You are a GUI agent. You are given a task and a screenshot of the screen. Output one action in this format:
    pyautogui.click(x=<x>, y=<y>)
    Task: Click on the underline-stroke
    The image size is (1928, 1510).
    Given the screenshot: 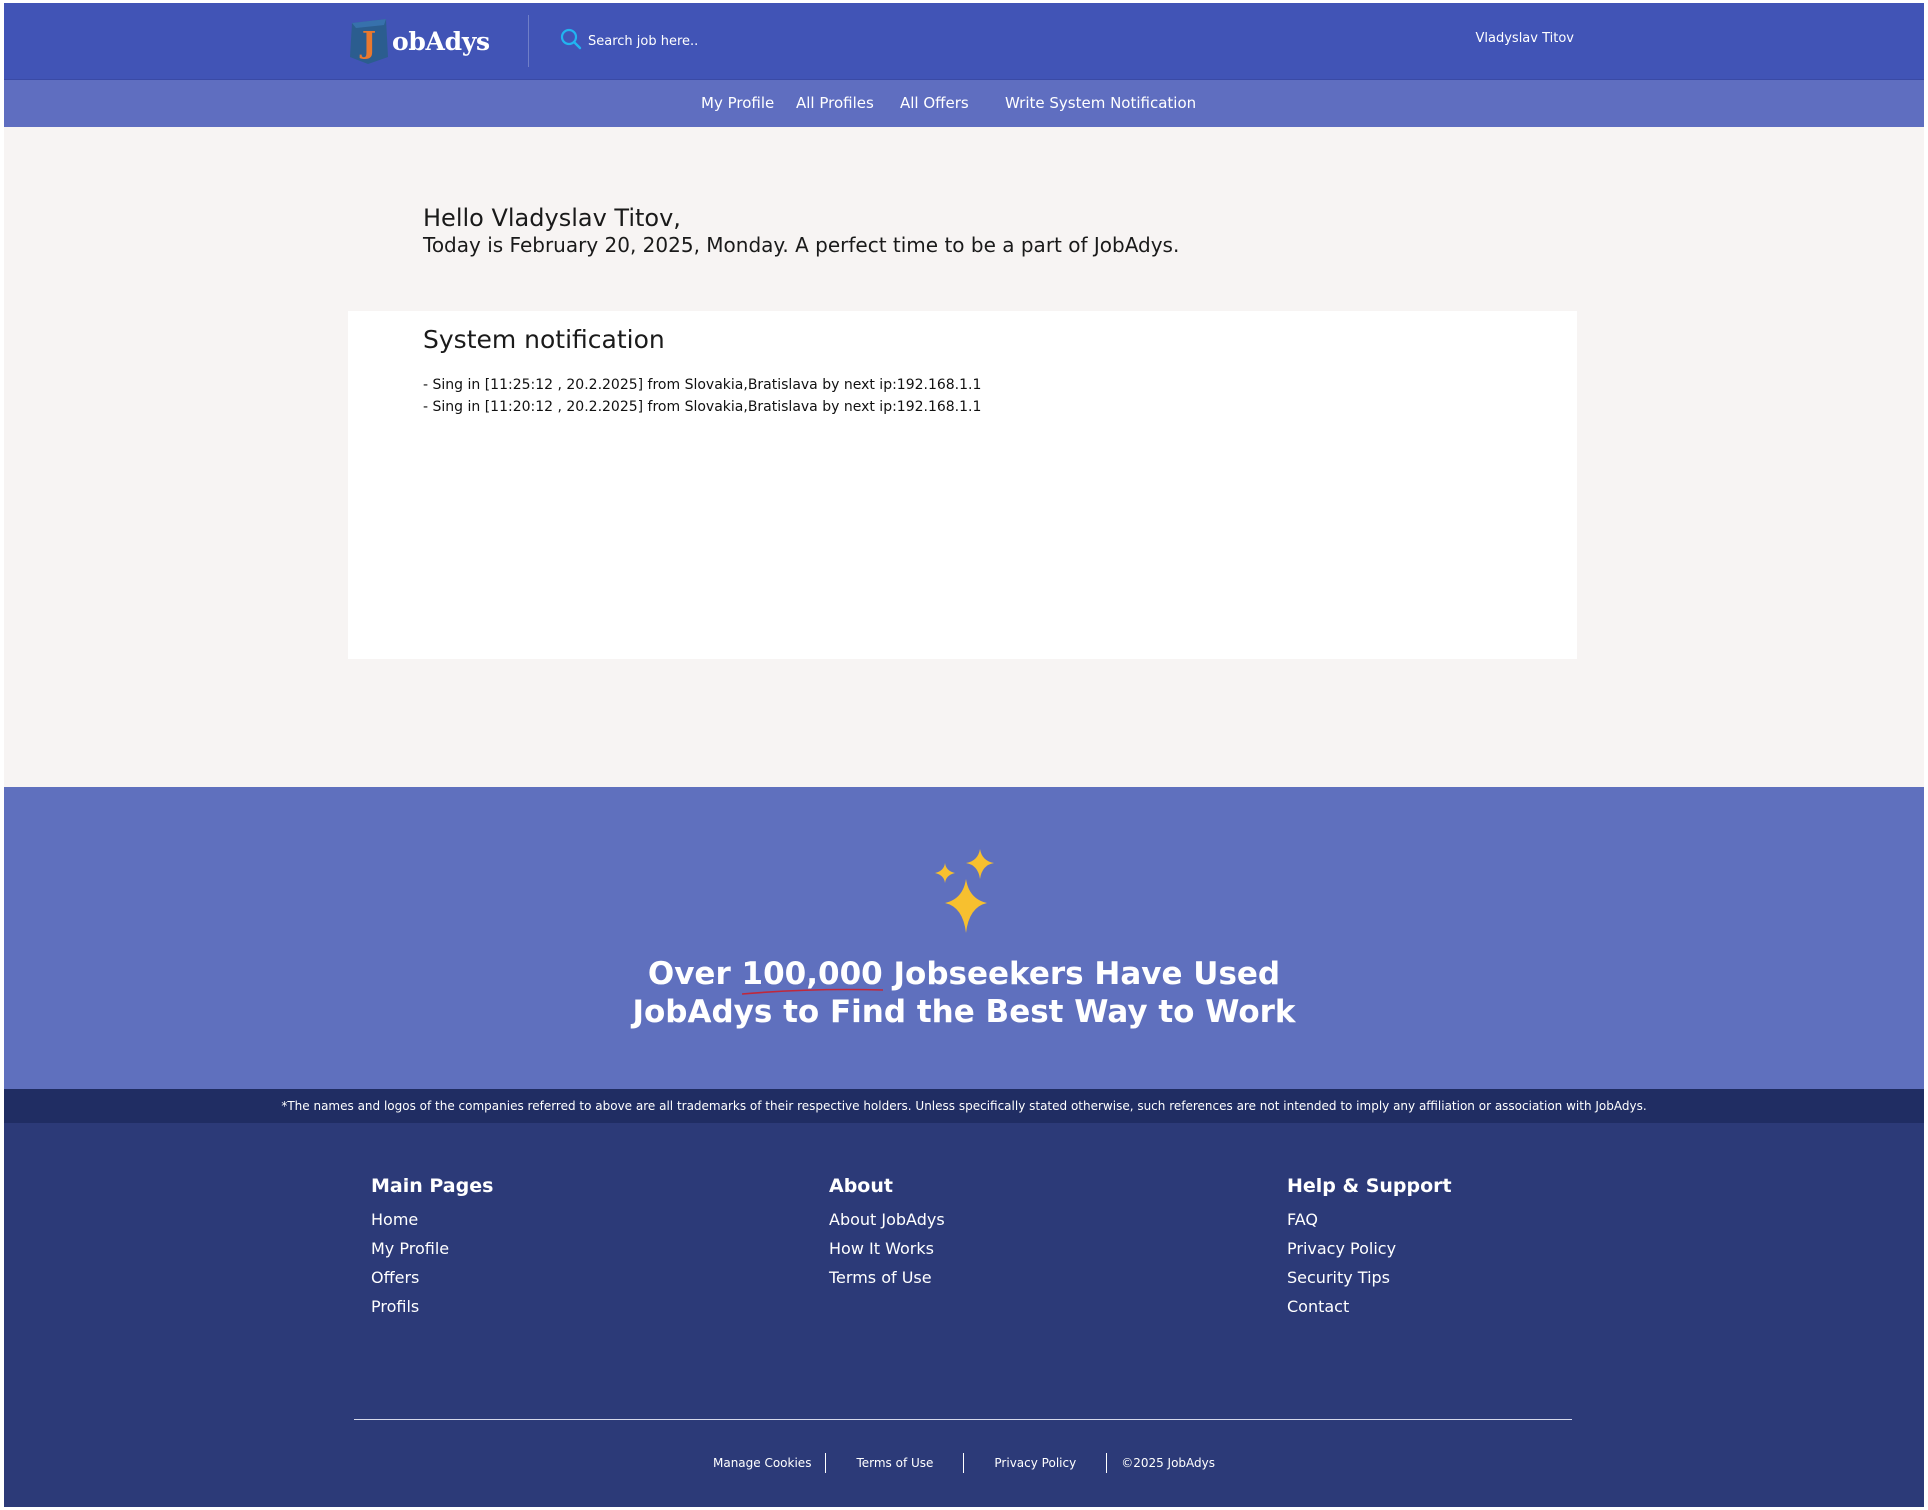 What is the action you would take?
    pyautogui.click(x=812, y=991)
    